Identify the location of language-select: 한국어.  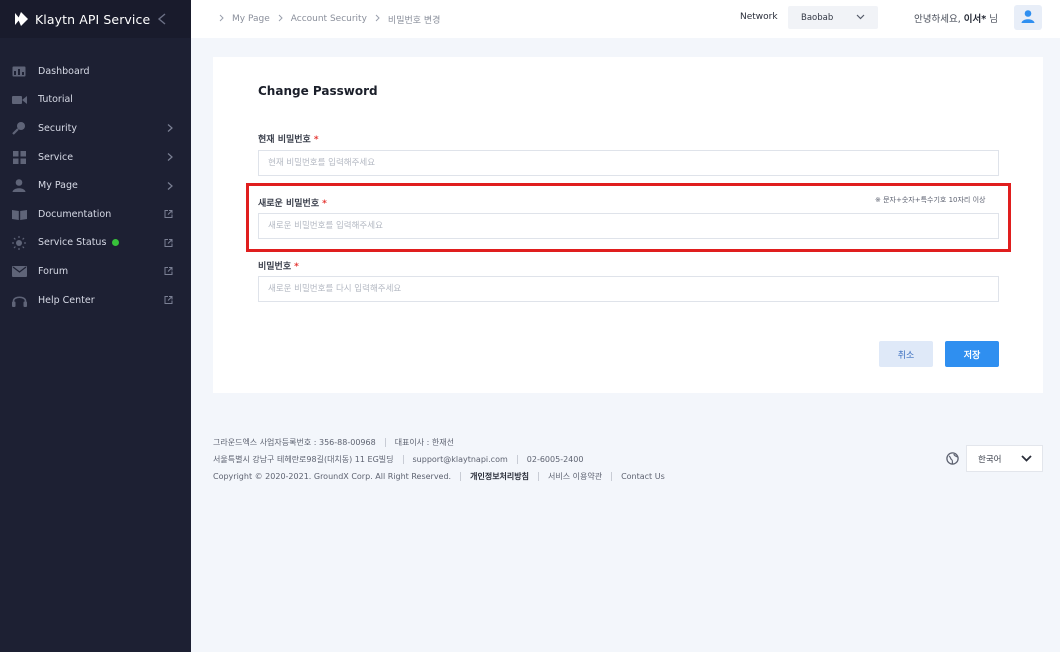
(1004, 458).